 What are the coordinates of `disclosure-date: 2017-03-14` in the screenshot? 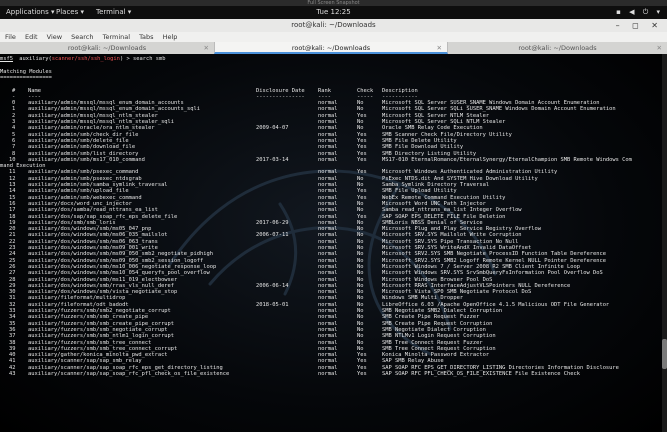 It's located at (272, 159).